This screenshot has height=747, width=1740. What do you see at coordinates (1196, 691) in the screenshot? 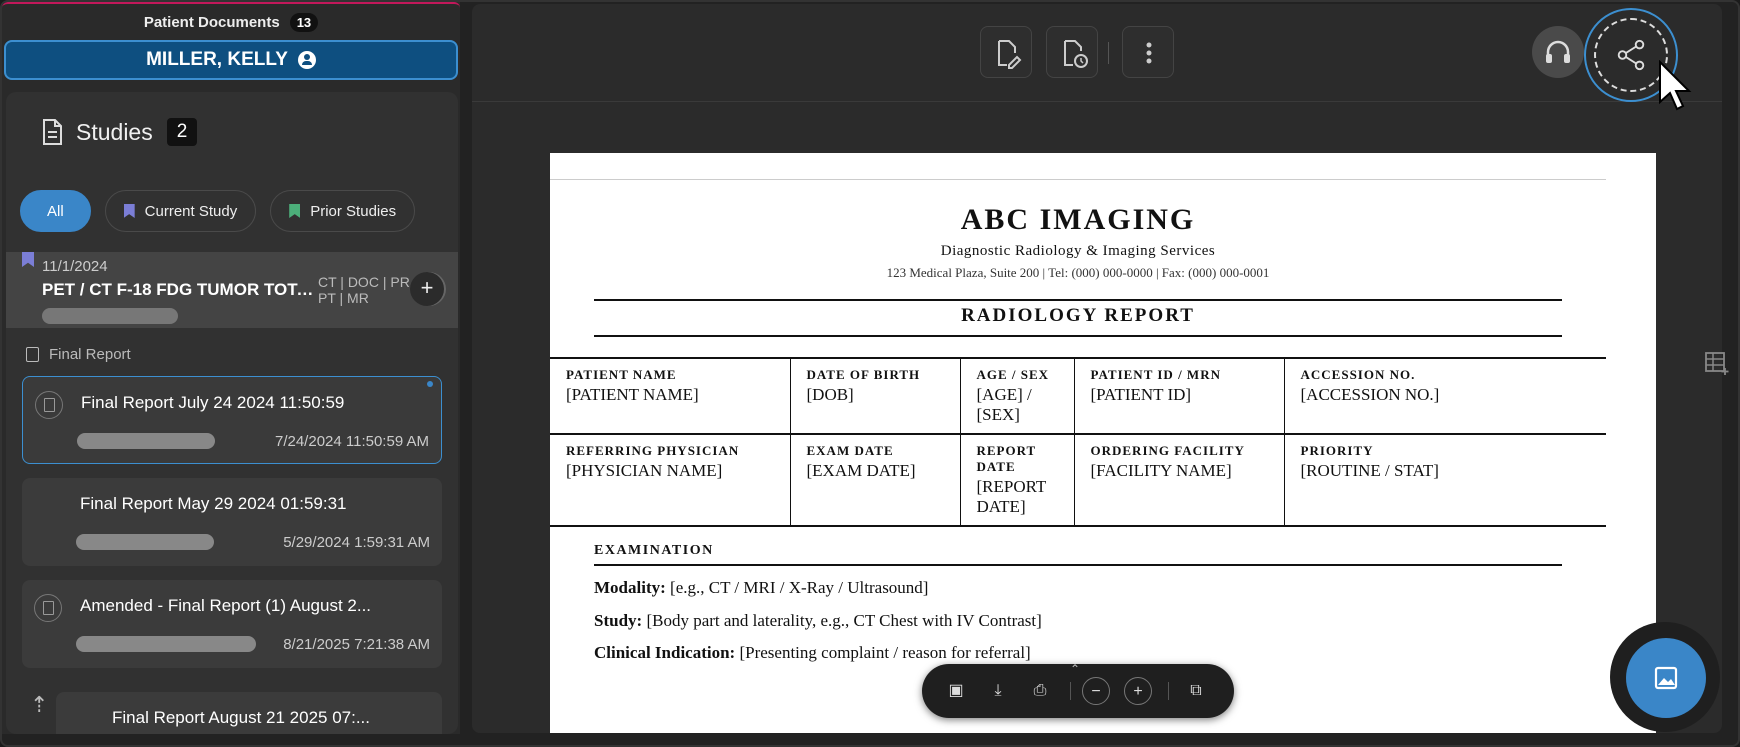
I see `open-external-icon: ⧉` at bounding box center [1196, 691].